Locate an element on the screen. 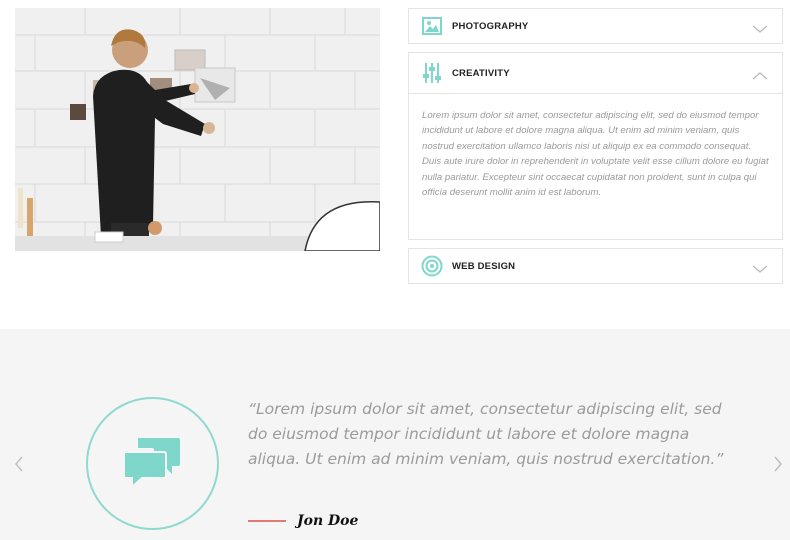 This screenshot has height=540, width=790. testimonial-author: Jon Doe is located at coordinates (303, 521).